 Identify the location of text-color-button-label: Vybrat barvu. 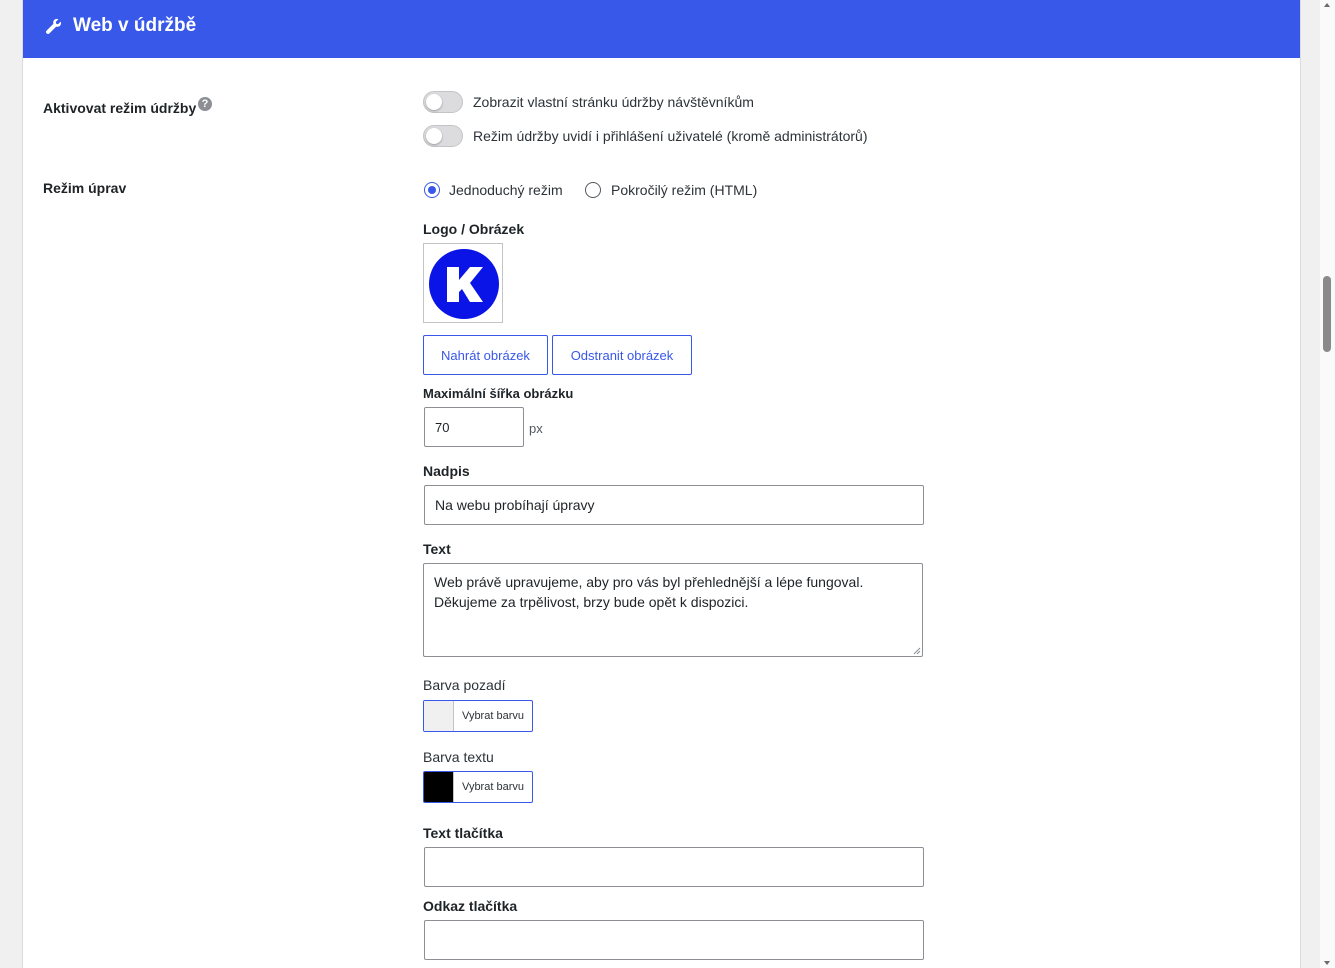
(493, 787).